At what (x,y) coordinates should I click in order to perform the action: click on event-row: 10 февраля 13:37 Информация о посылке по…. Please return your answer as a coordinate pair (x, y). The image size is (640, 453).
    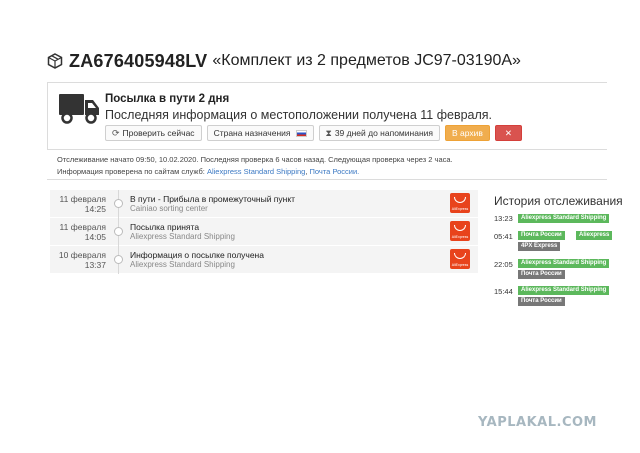
    Looking at the image, I should click on (264, 260).